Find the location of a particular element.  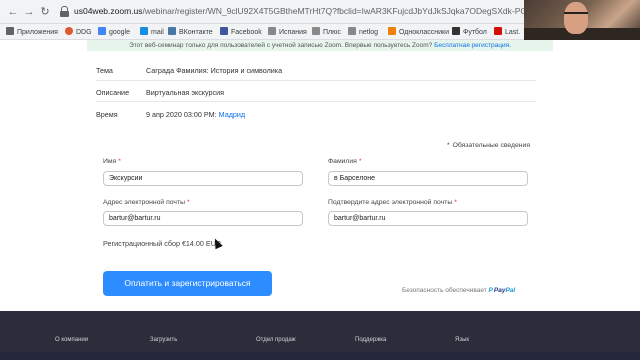

bookmark-netlog: netlog is located at coordinates (363, 32).